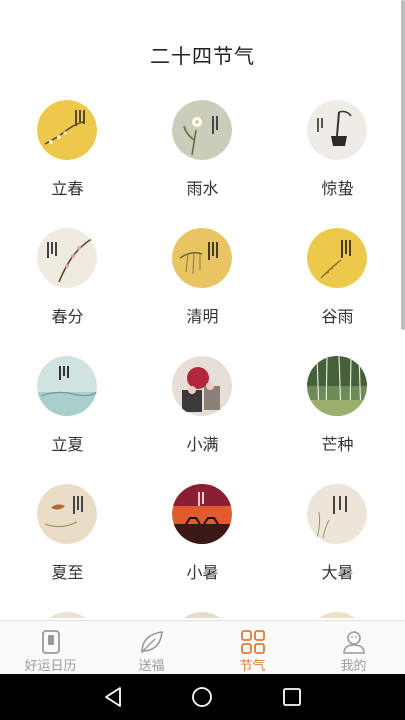  Describe the element at coordinates (67, 292) in the screenshot. I see `term-item-chunfen: 春分` at that location.